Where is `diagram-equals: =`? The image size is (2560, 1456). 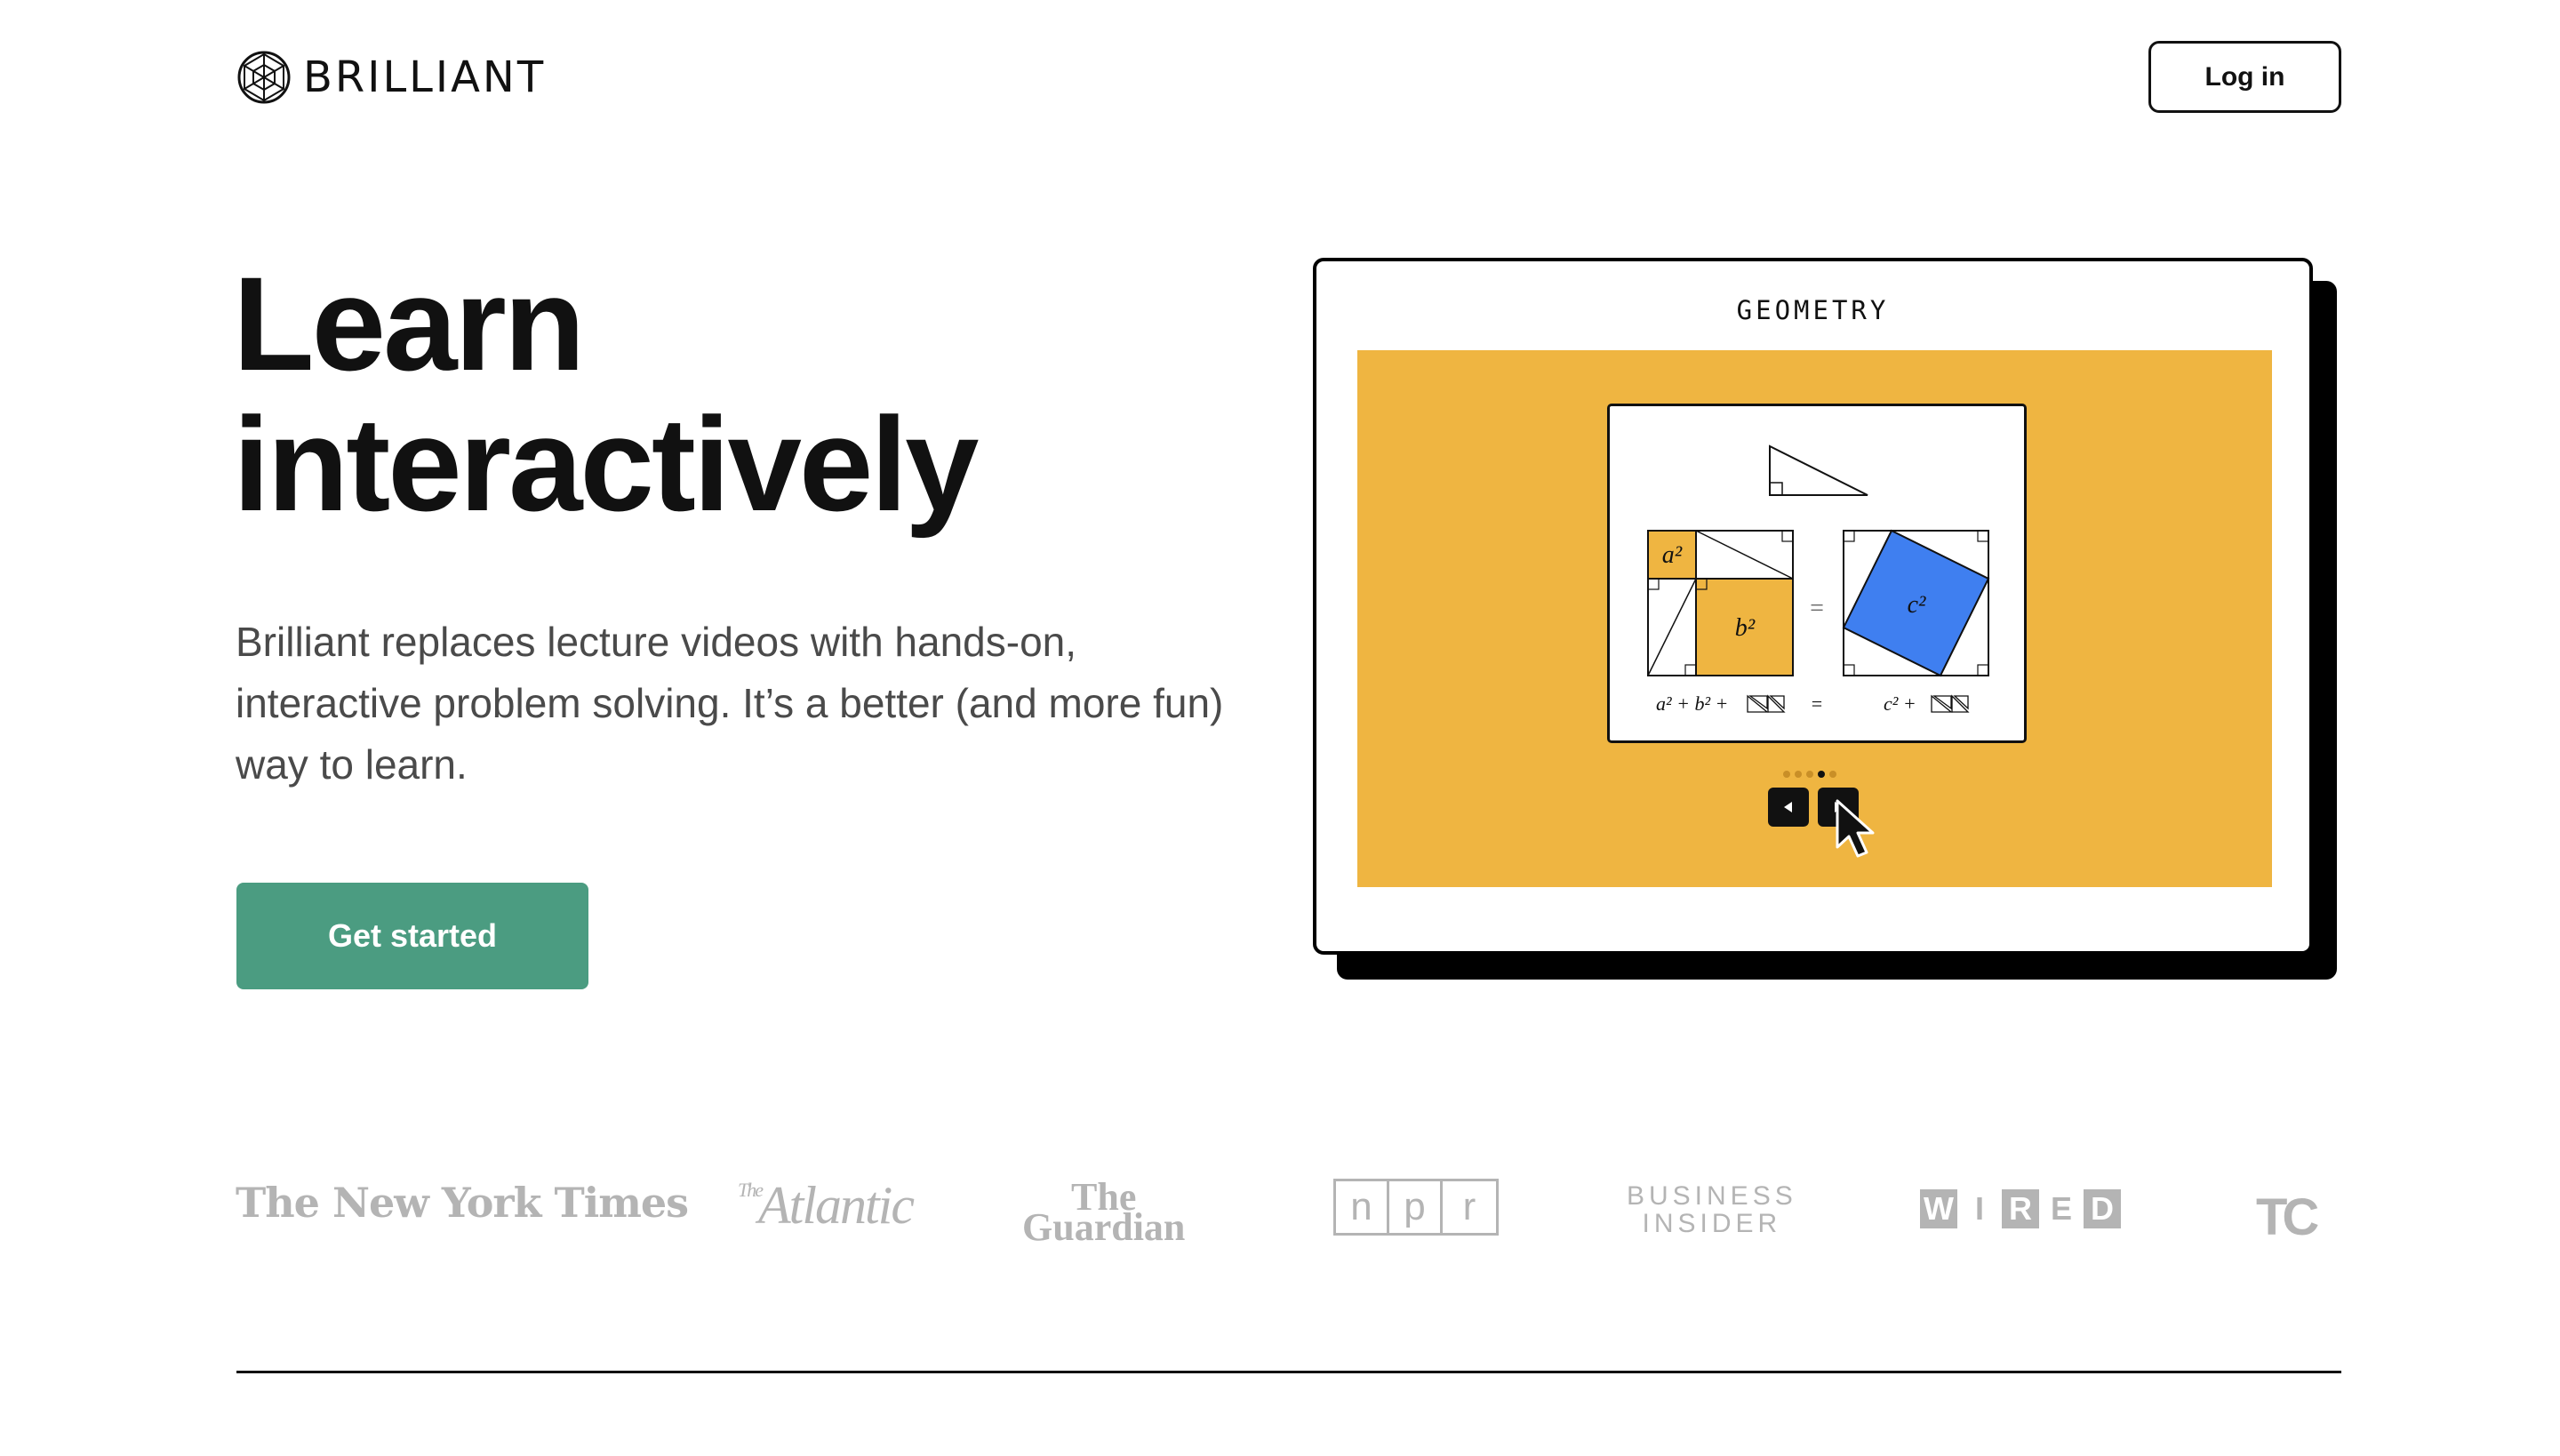
diagram-equals: = is located at coordinates (1817, 608).